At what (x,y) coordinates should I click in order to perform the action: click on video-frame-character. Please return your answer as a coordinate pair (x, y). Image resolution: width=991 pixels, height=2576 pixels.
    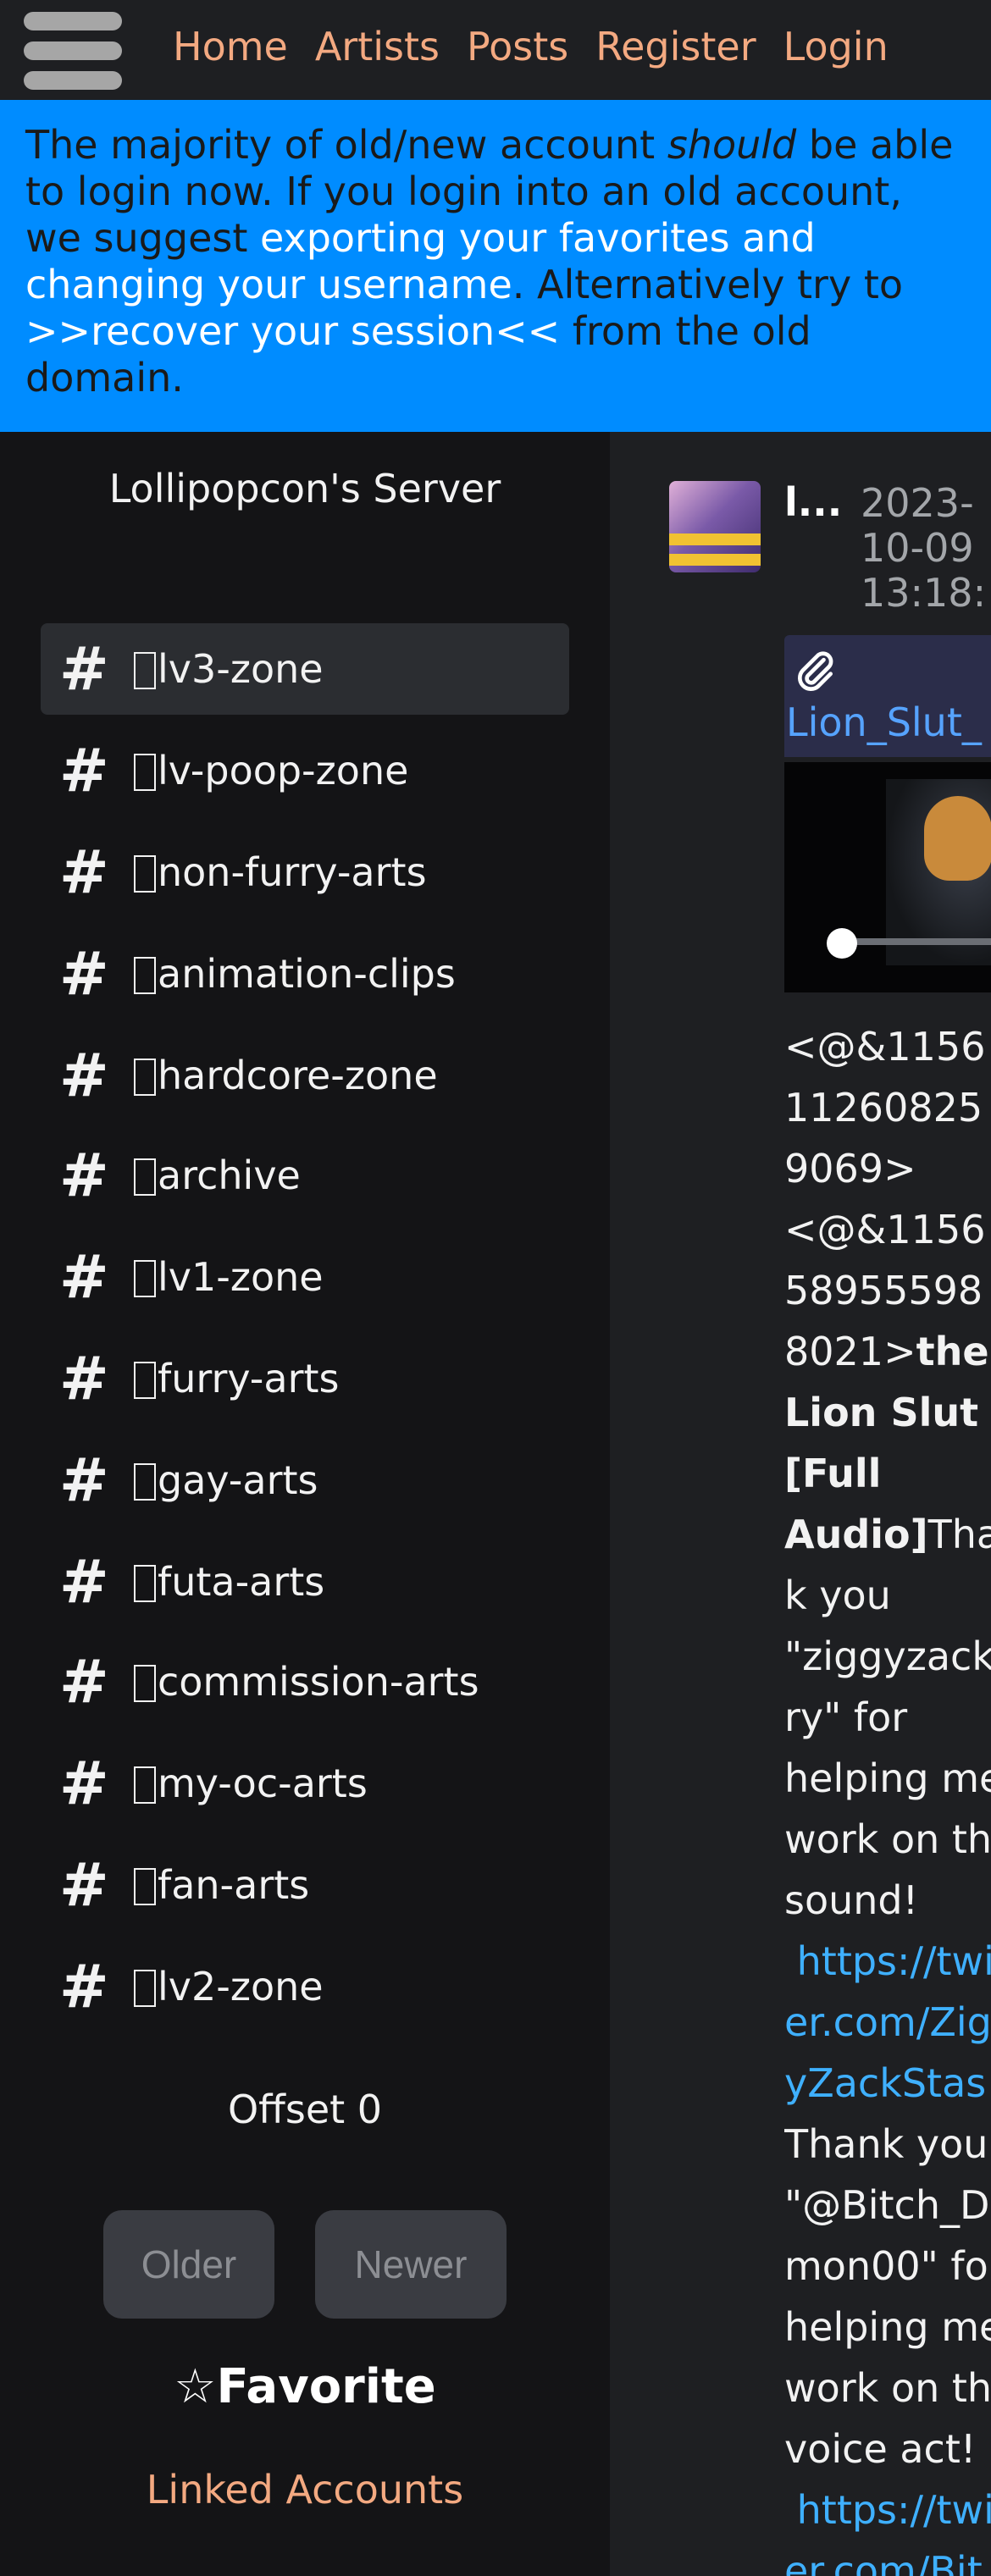
    Looking at the image, I should click on (957, 839).